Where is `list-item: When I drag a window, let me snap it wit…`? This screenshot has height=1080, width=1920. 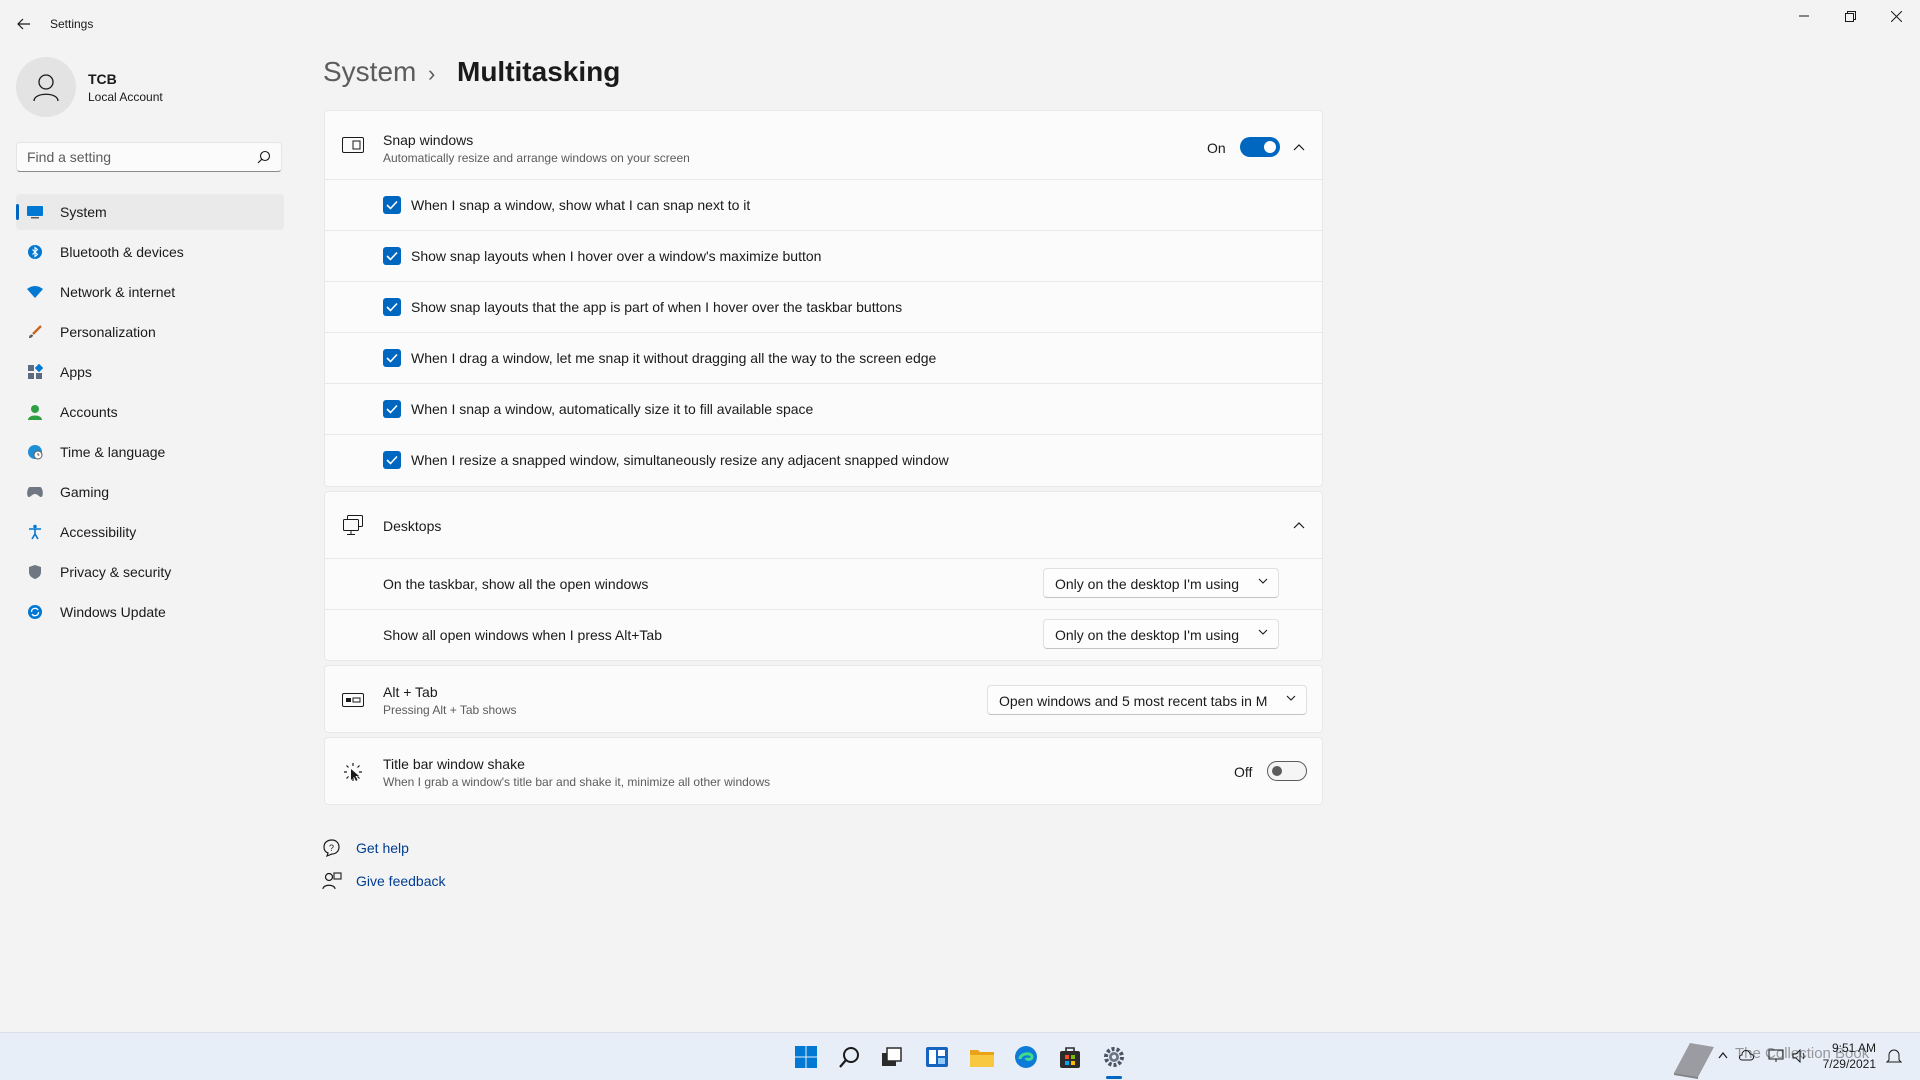
list-item: When I drag a window, let me snap it wit… is located at coordinates (823, 357).